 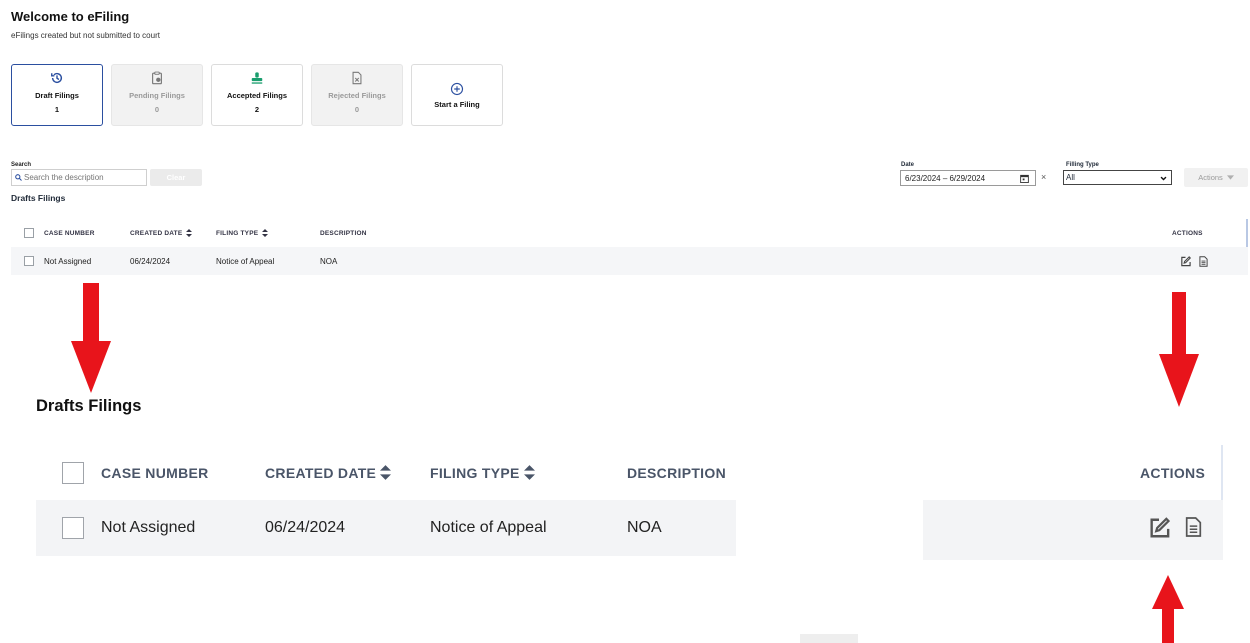 What do you see at coordinates (157, 78) in the screenshot?
I see `clipboard-clock-icon` at bounding box center [157, 78].